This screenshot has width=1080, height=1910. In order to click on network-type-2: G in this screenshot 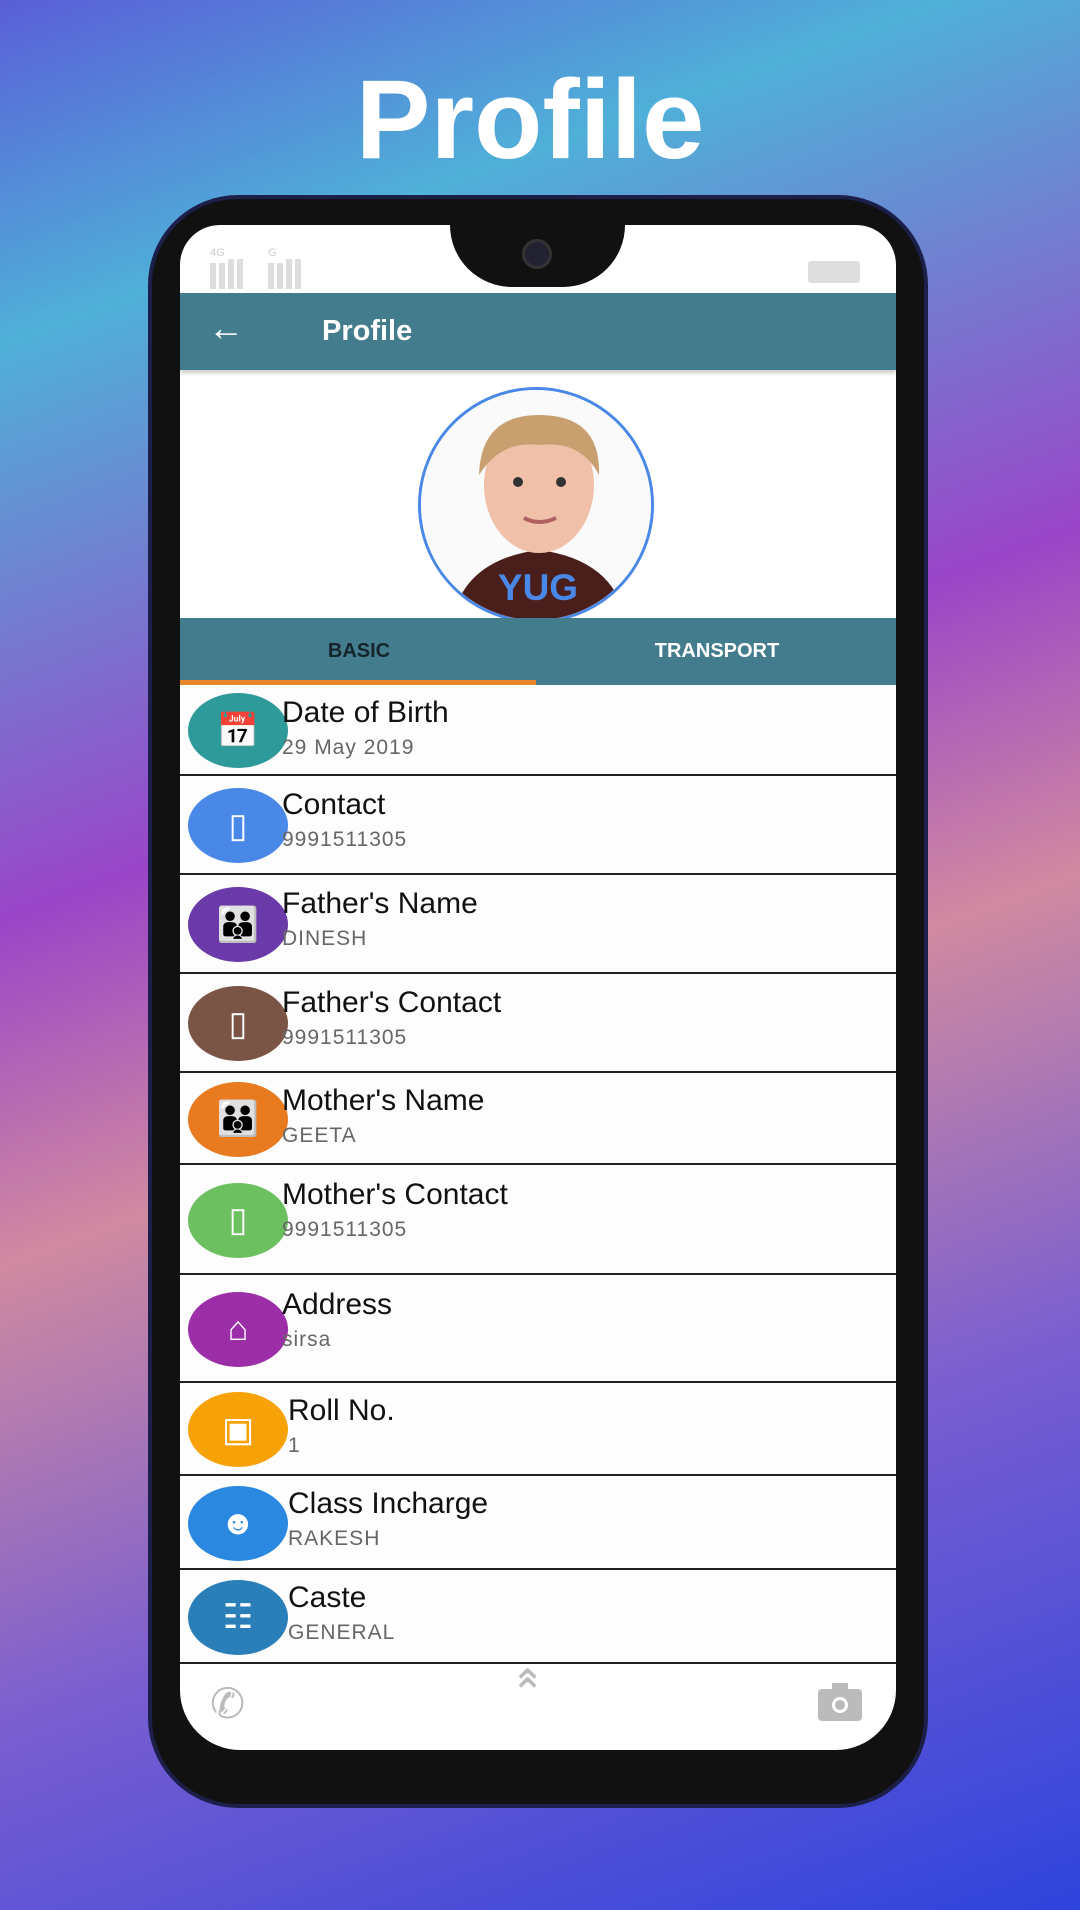, I will do `click(272, 253)`.